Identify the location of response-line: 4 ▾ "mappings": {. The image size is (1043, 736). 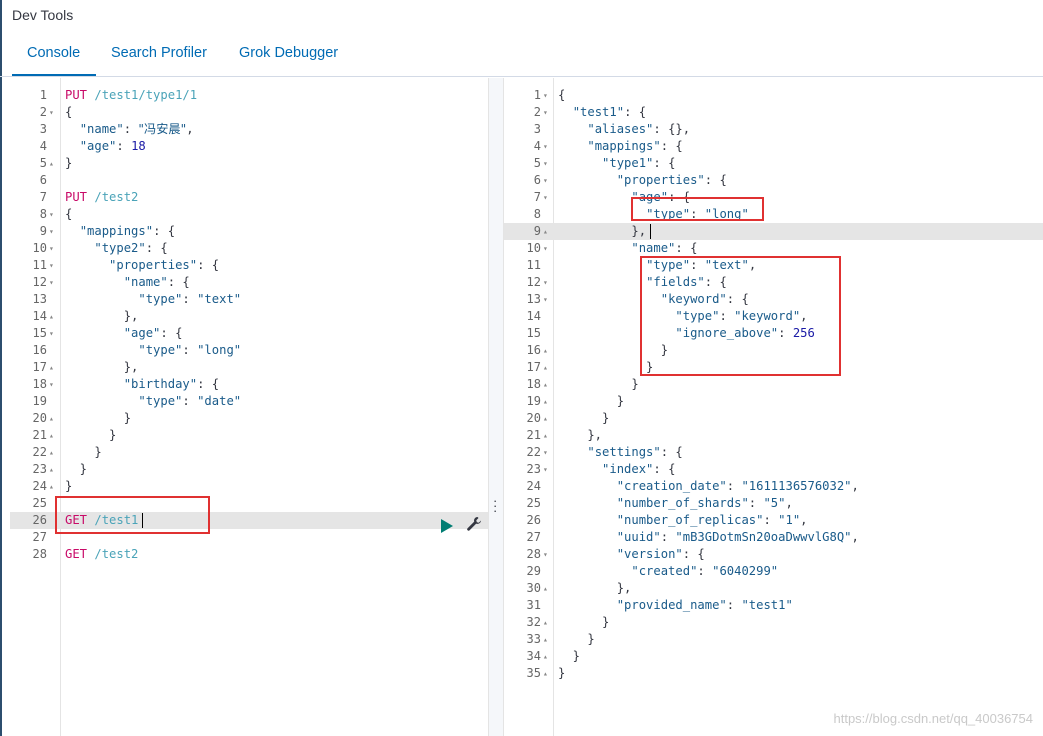
(773, 146).